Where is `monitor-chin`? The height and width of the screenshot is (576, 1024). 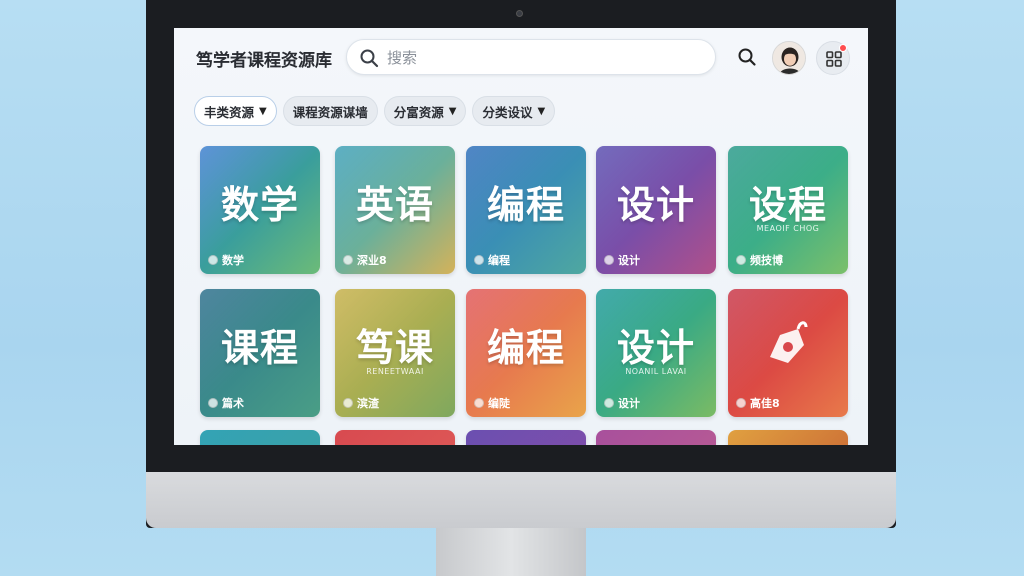
monitor-chin is located at coordinates (521, 500).